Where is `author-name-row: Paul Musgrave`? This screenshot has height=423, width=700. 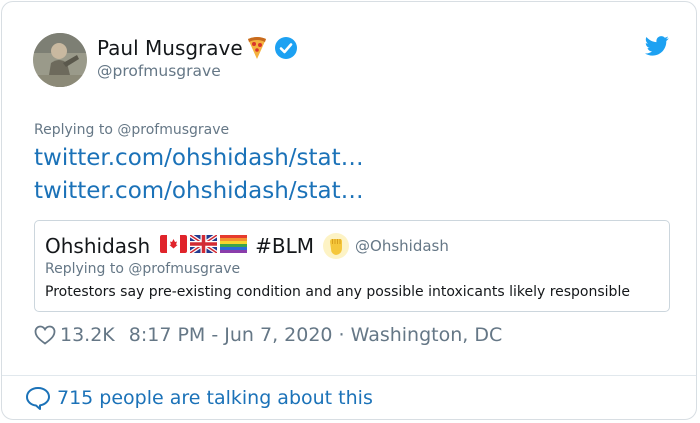
author-name-row: Paul Musgrave is located at coordinates (197, 48).